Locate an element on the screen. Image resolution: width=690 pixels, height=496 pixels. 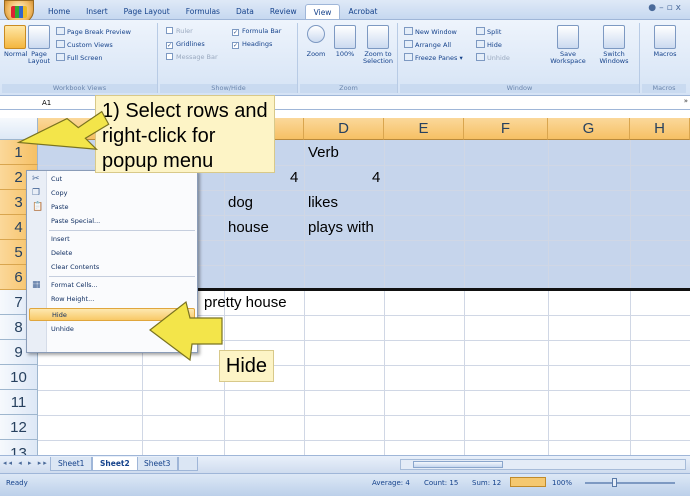
status-ready: Ready is located at coordinates (17, 483).